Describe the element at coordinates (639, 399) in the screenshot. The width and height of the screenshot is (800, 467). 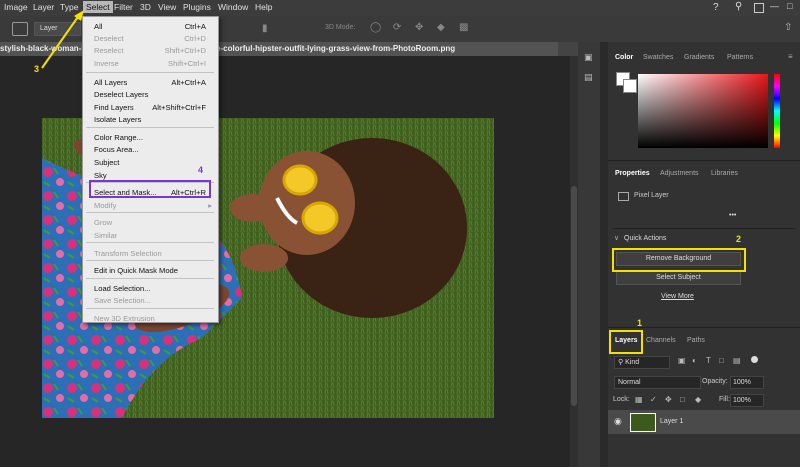
I see `lock-transparent-icon: ▦` at that location.